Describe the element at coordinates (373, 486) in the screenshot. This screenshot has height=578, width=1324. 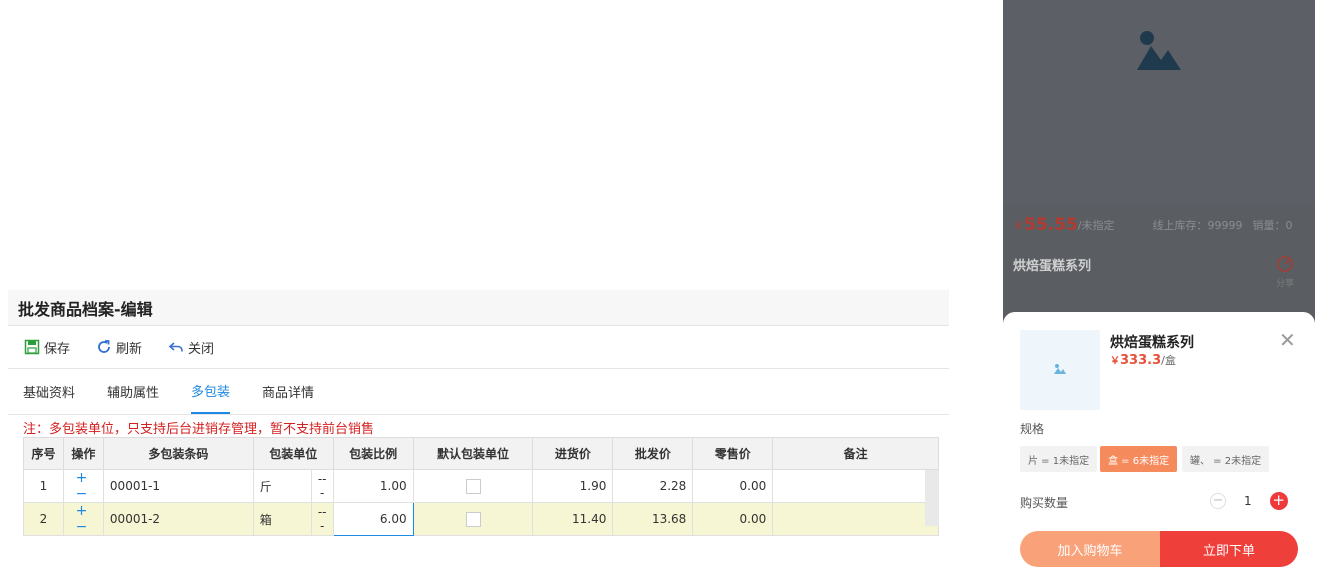
I see `ratio-cell: 1.00` at that location.